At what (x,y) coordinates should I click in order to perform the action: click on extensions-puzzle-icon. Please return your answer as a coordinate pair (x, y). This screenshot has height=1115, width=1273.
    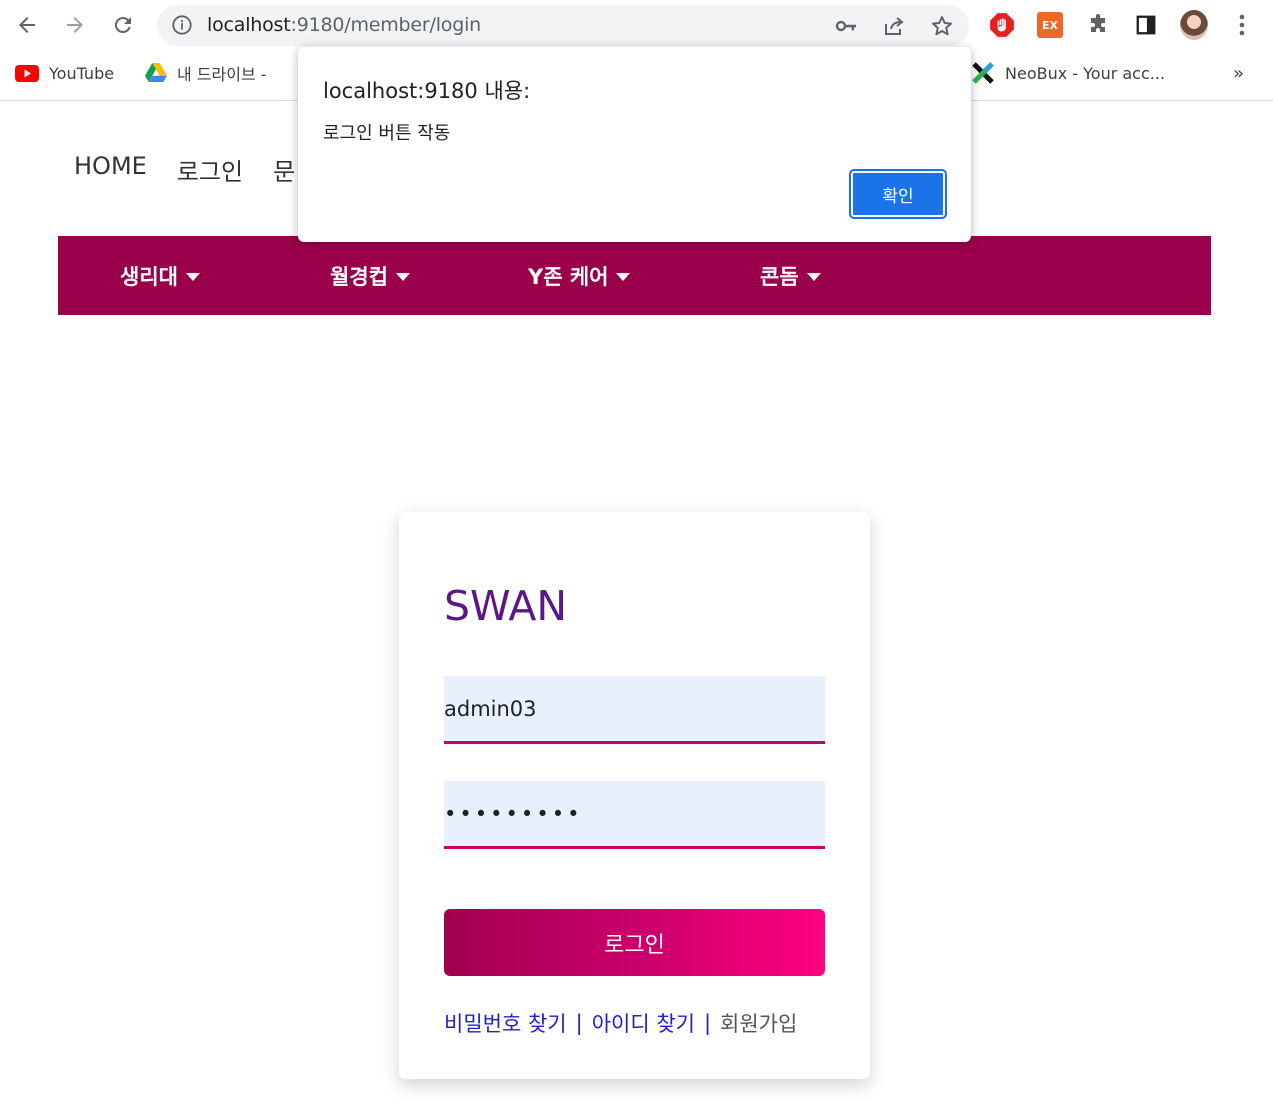
    Looking at the image, I should click on (1098, 25).